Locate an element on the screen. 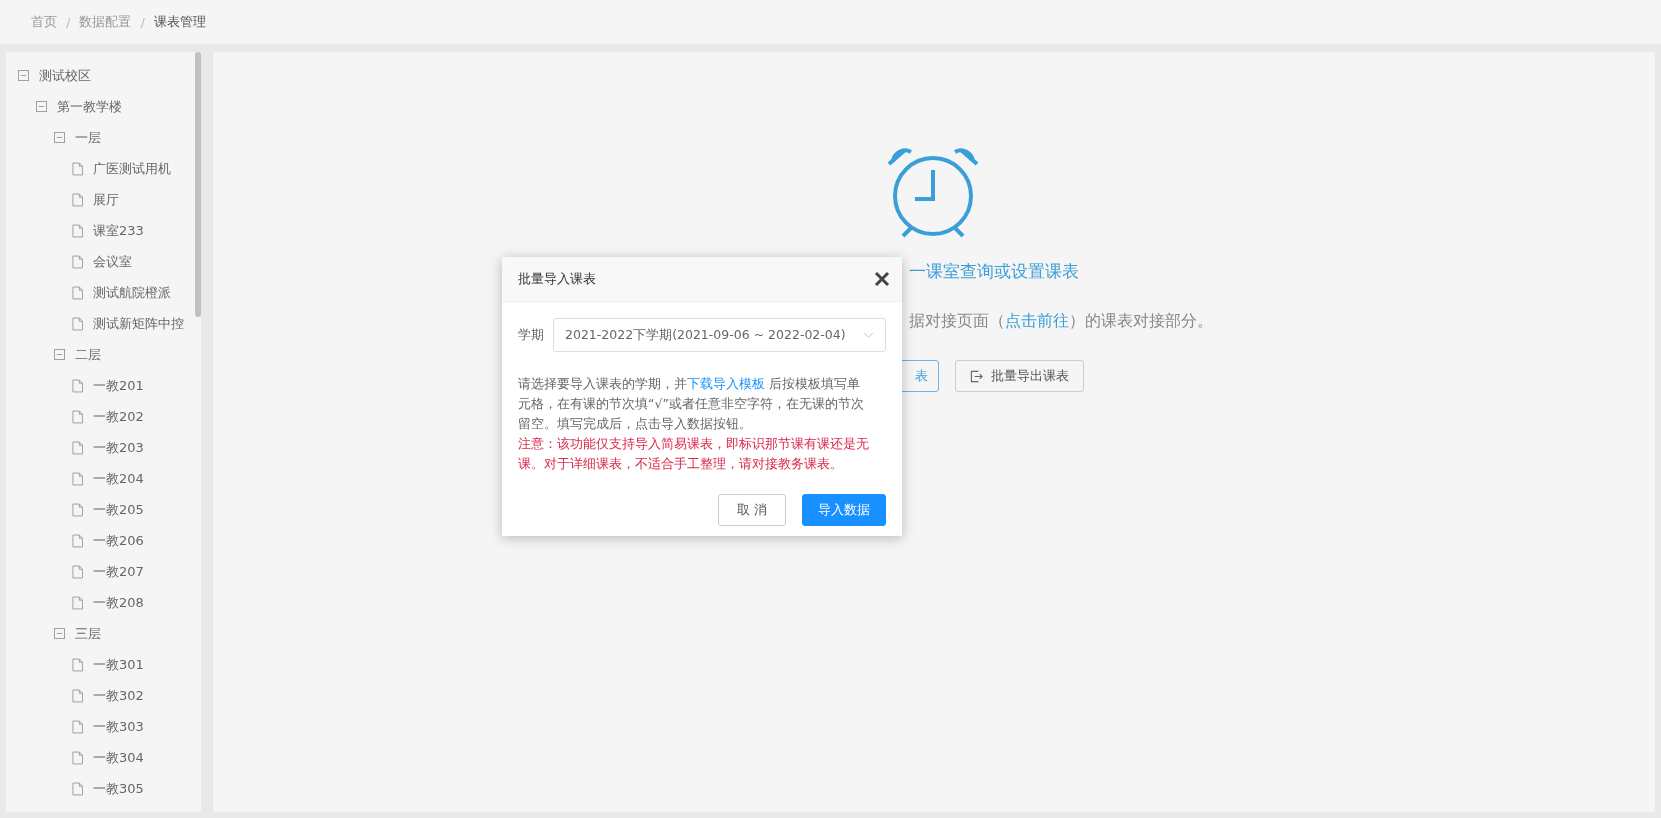 This screenshot has width=1661, height=818. scrollbar is located at coordinates (198, 184).